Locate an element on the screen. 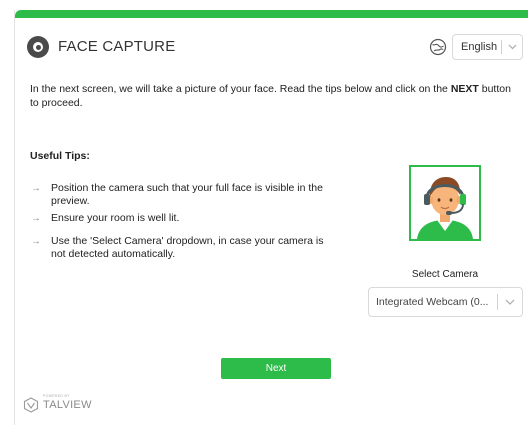 This screenshot has height=425, width=528. face-preview-frame is located at coordinates (445, 203).